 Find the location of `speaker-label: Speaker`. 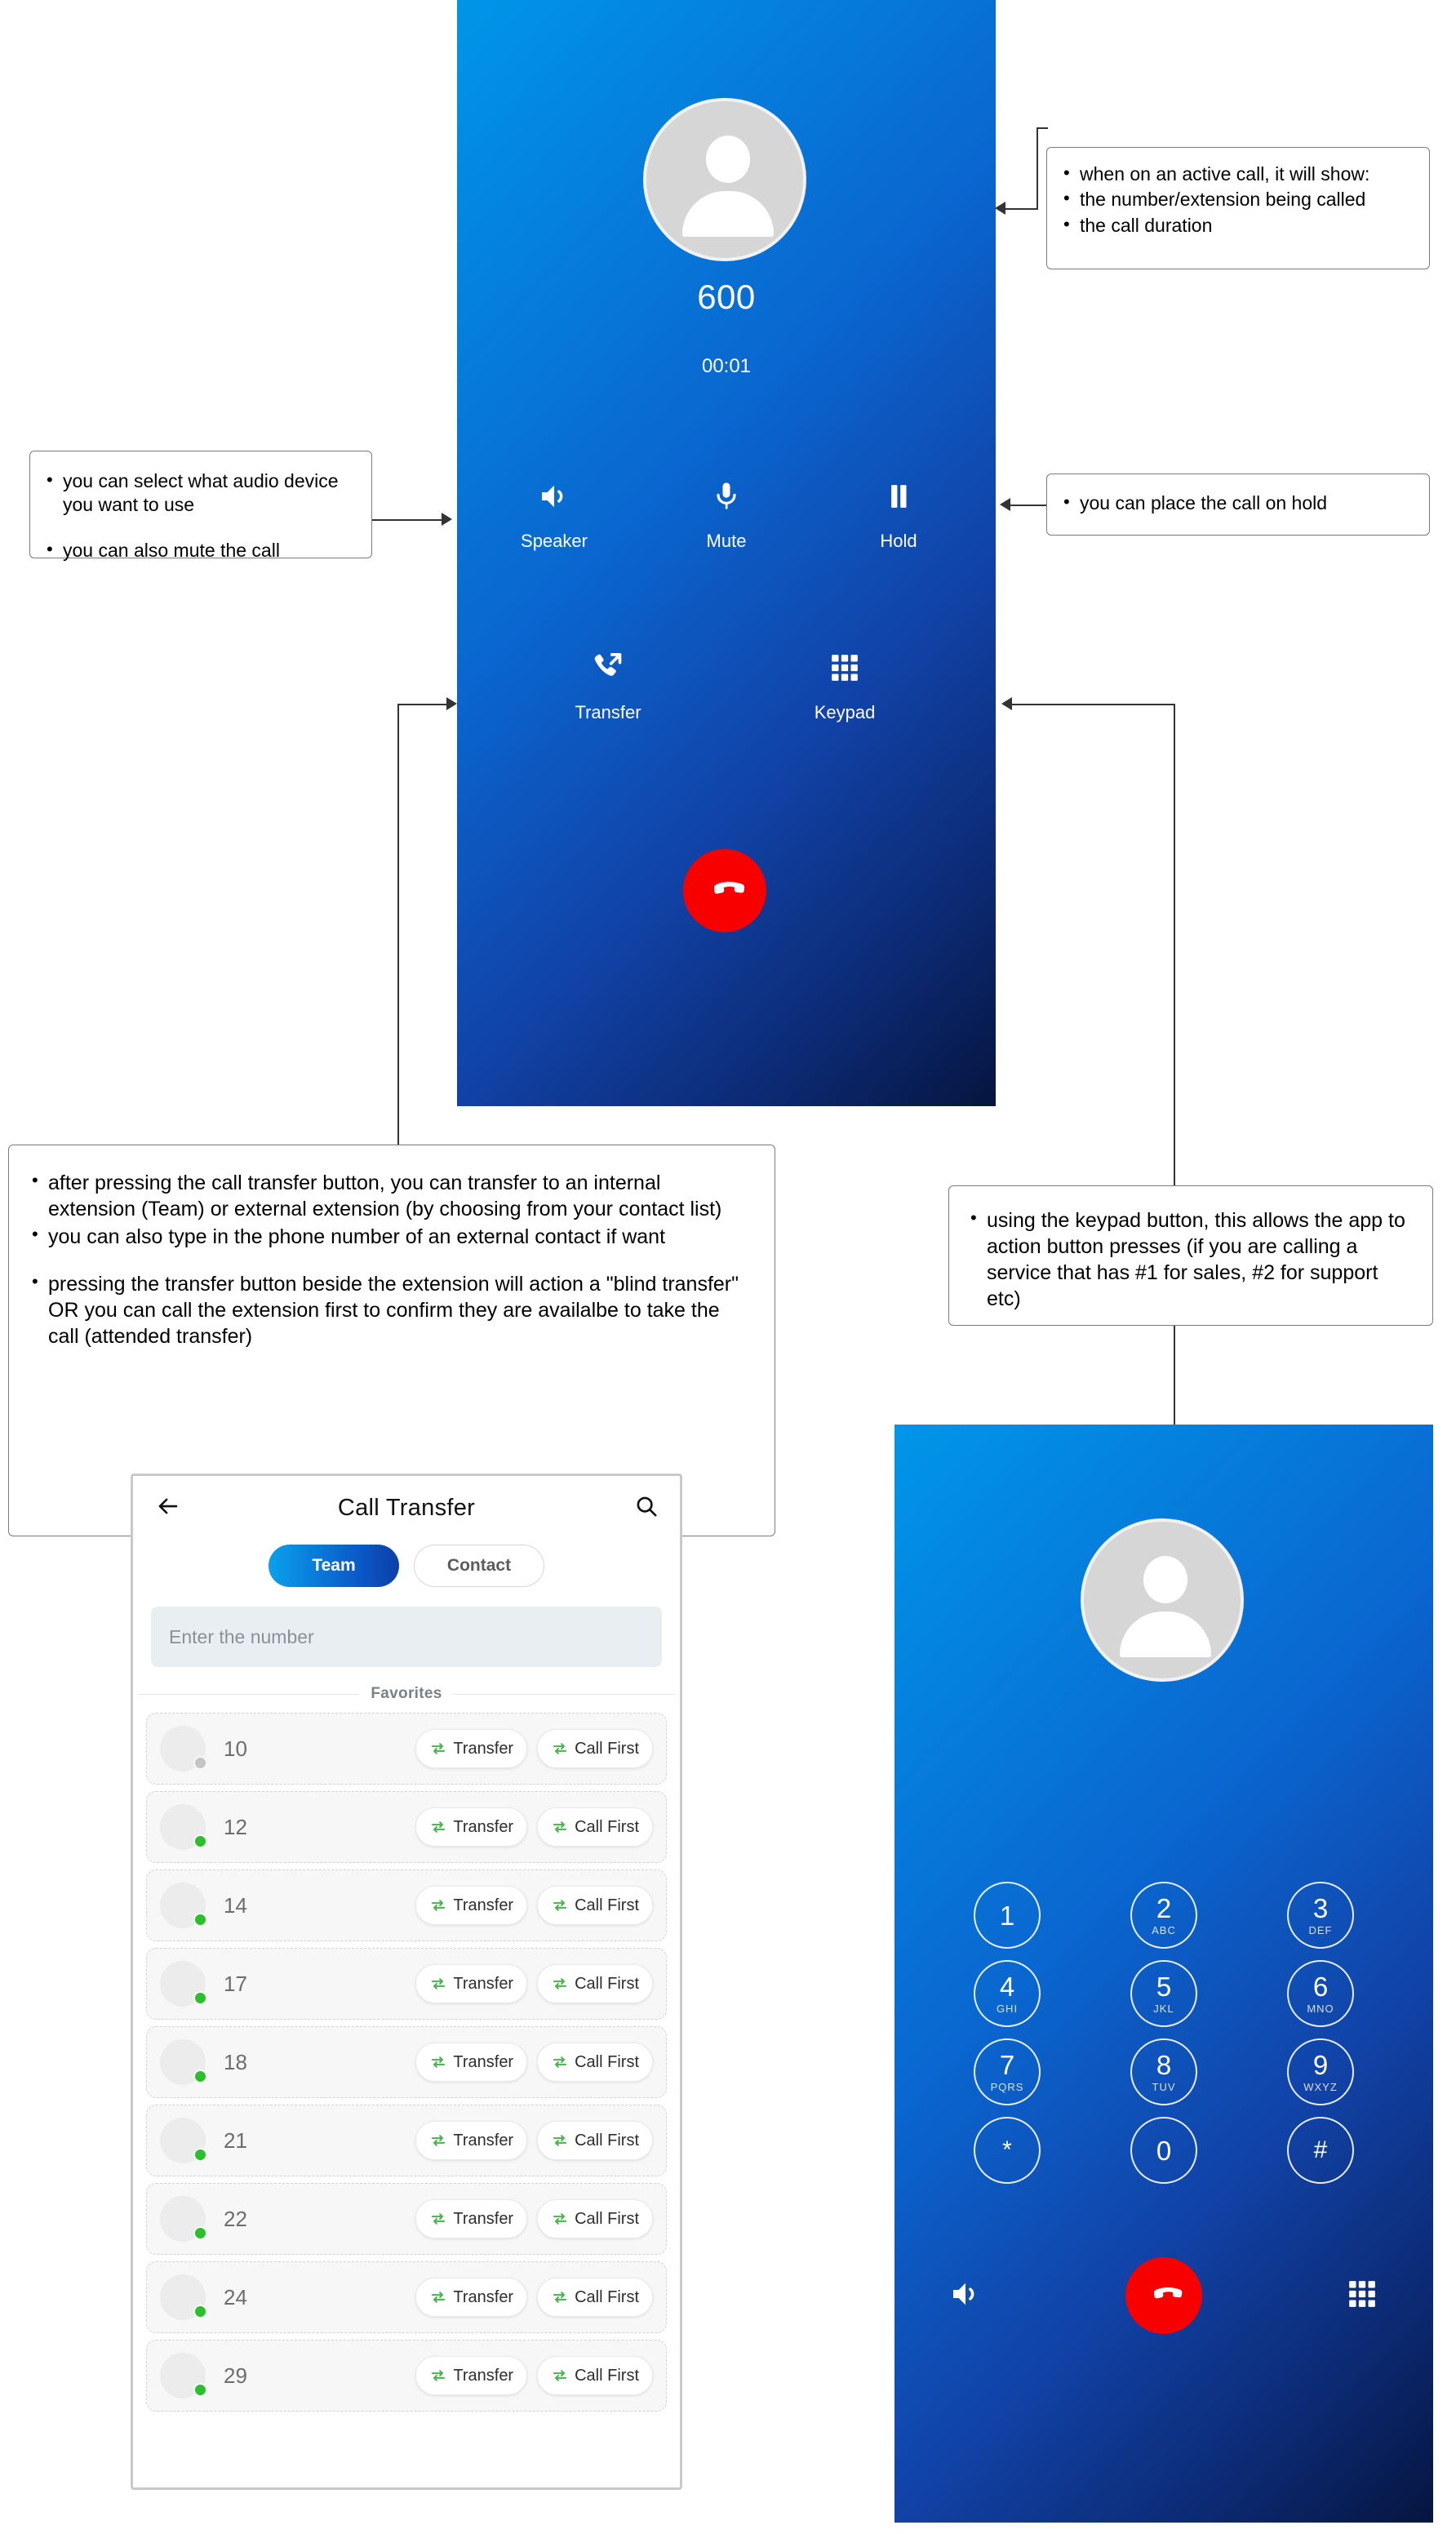

speaker-label: Speaker is located at coordinates (555, 541).